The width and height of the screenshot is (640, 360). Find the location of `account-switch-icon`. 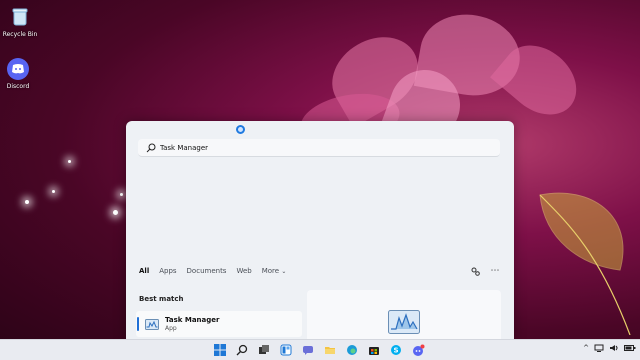

account-switch-icon is located at coordinates (475, 271).